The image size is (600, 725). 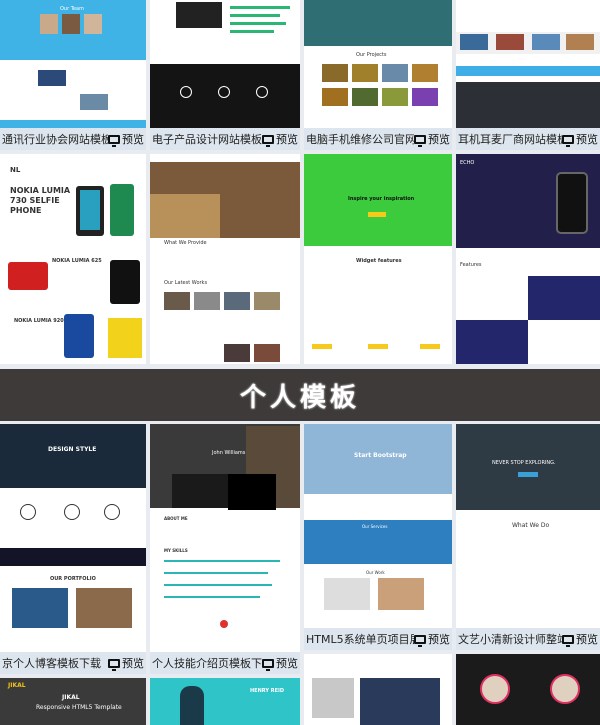 What do you see at coordinates (79, 707) in the screenshot?
I see `thumb-text: Responsive HTML5 Template` at bounding box center [79, 707].